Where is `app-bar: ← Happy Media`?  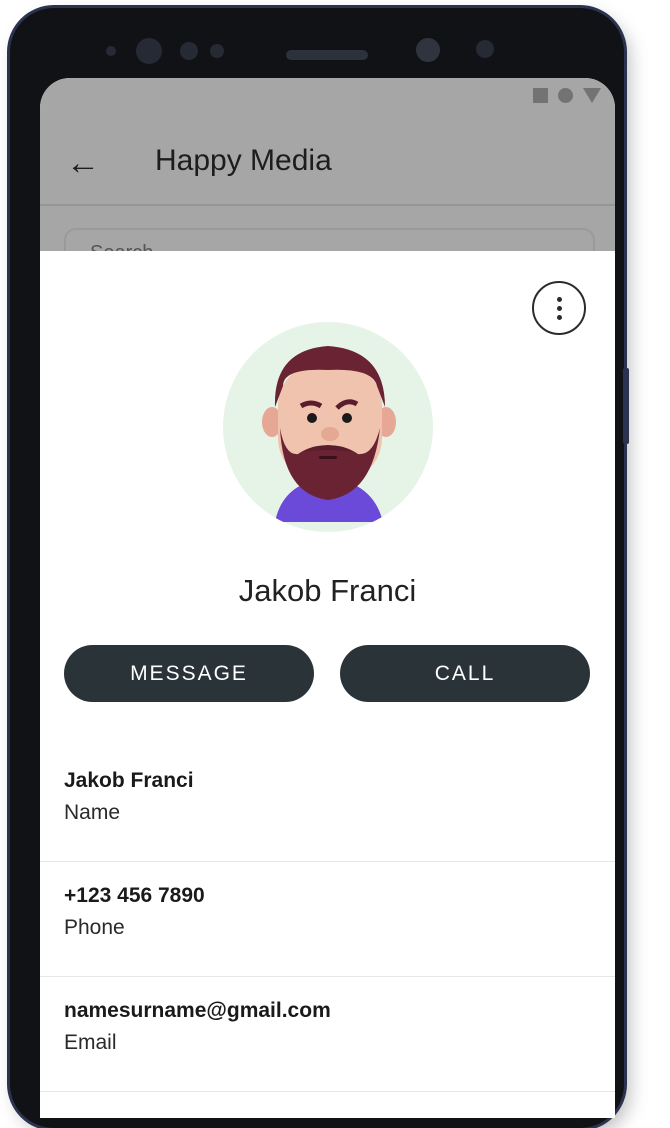
app-bar: ← Happy Media is located at coordinates (327, 164).